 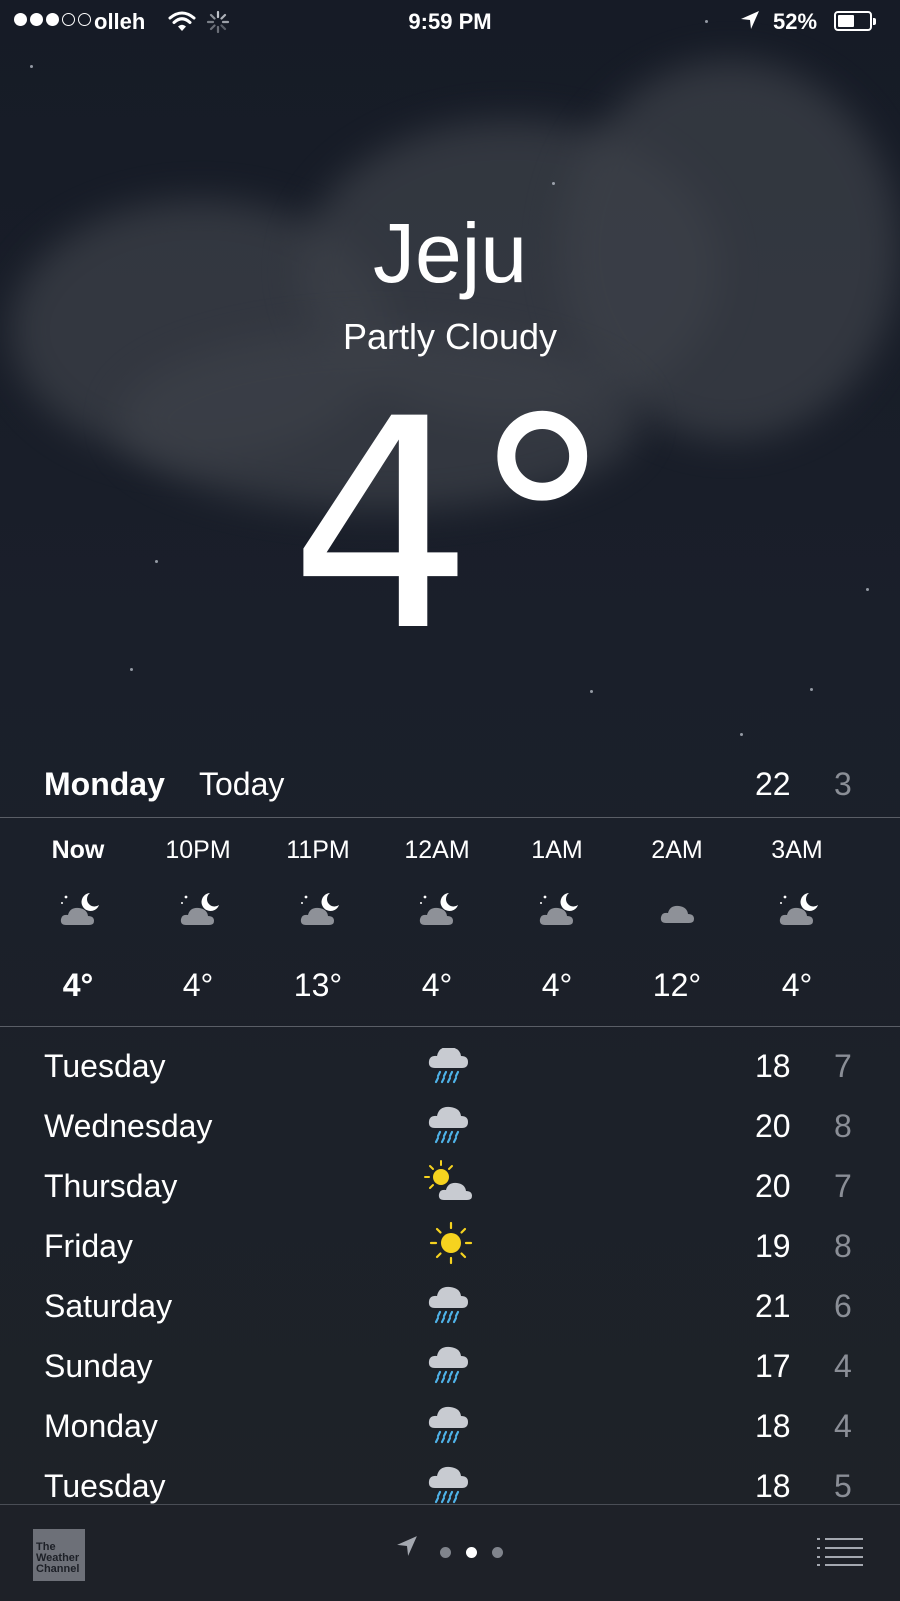 What do you see at coordinates (108, 1306) in the screenshot?
I see `day-name: Saturday` at bounding box center [108, 1306].